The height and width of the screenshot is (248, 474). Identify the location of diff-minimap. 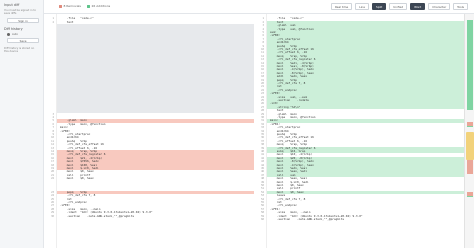
(469, 131).